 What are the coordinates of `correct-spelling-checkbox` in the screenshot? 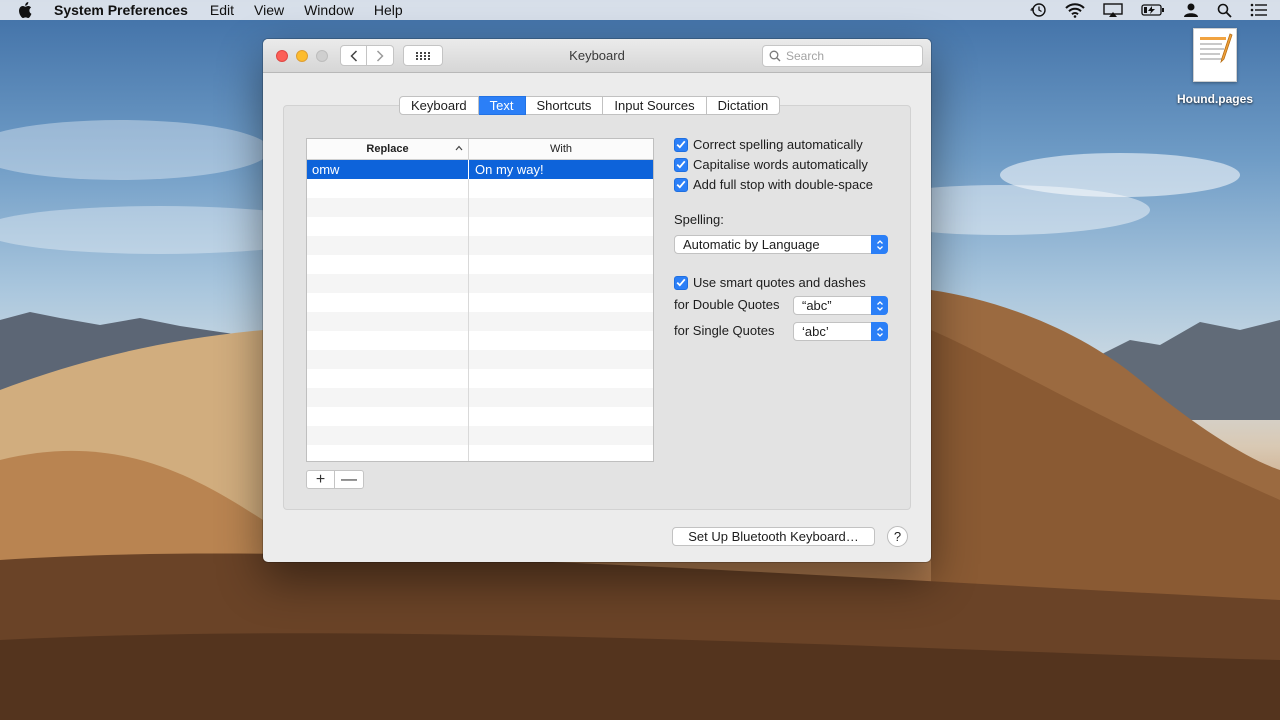 It's located at (681, 144).